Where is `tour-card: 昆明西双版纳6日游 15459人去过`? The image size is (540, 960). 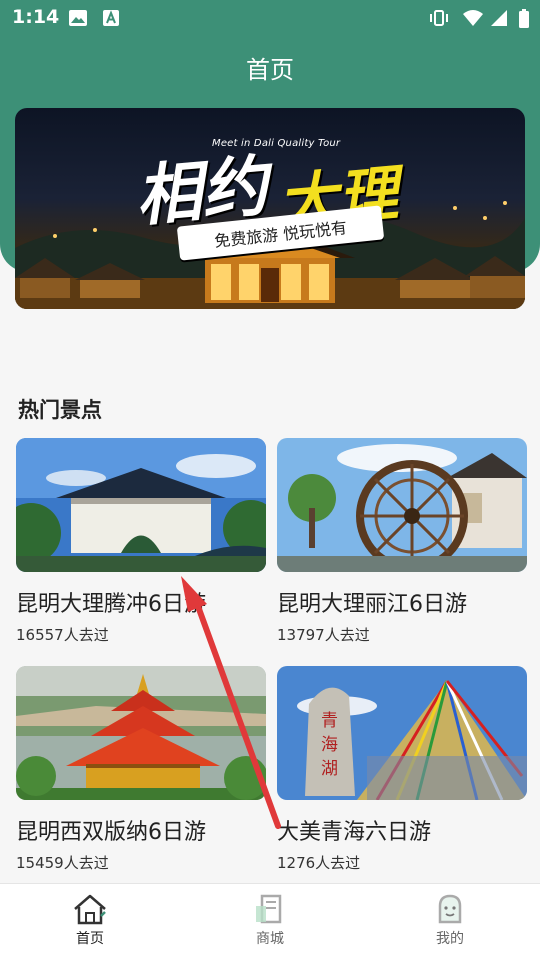 tour-card: 昆明西双版纳6日游 15459人去过 is located at coordinates (141, 769).